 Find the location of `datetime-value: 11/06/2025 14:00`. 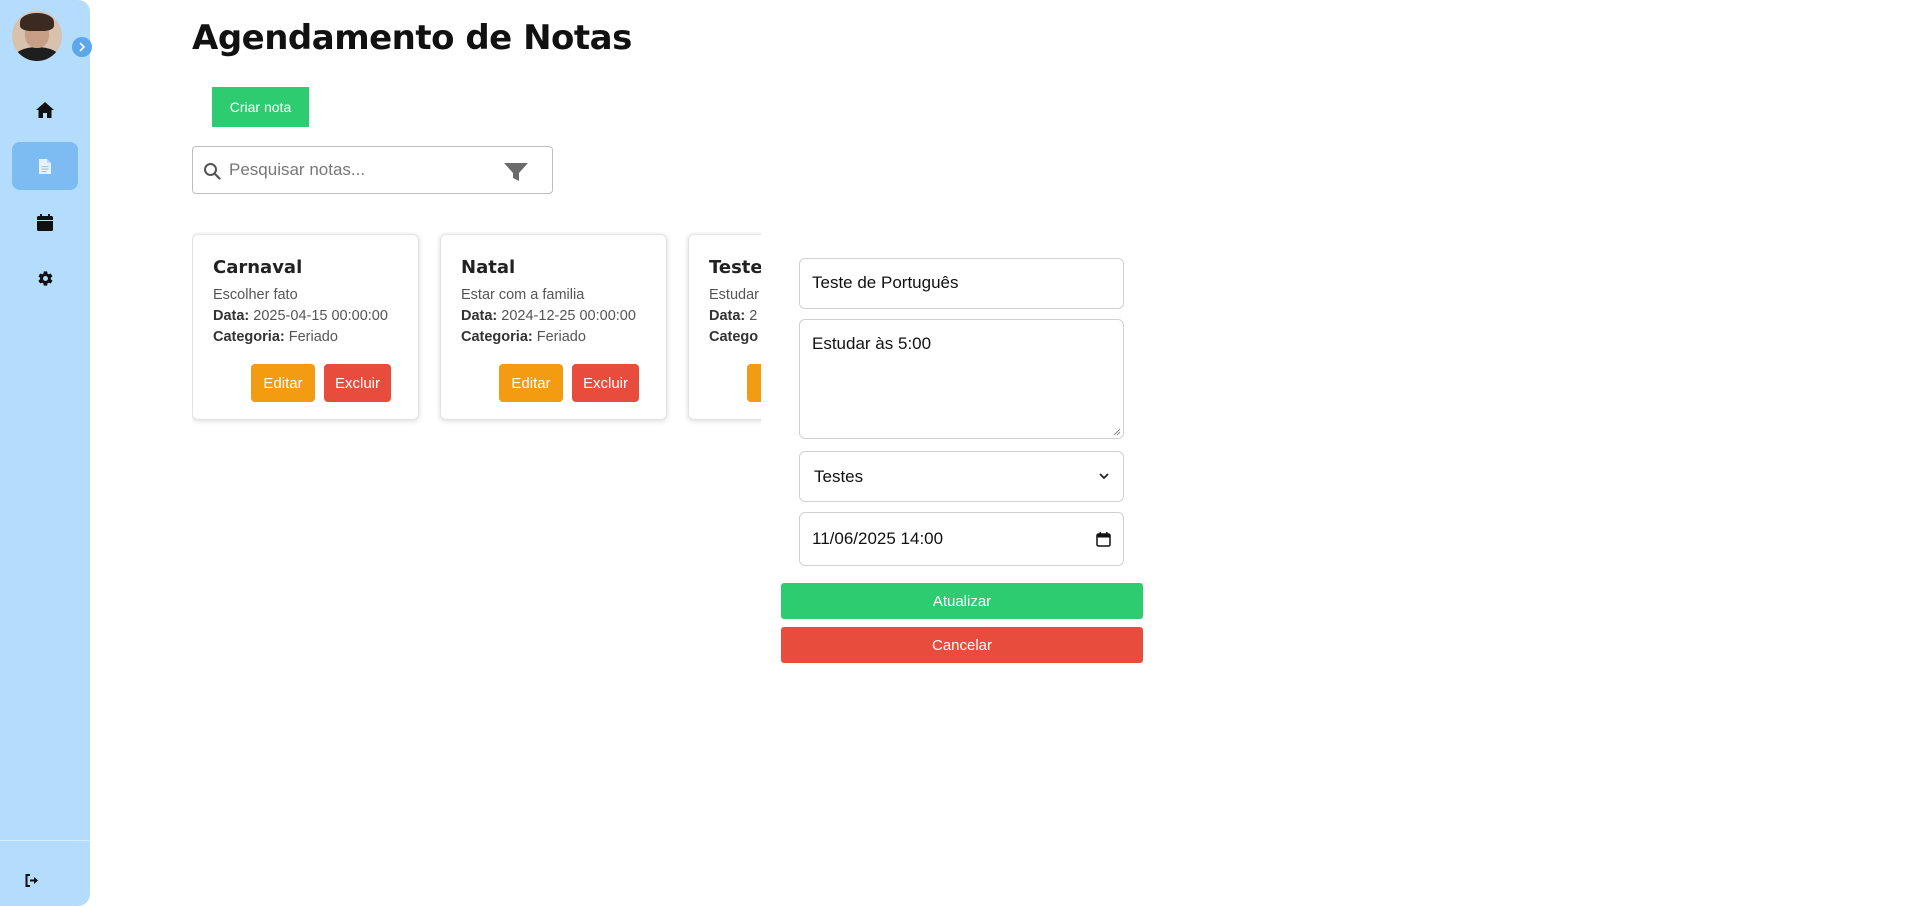

datetime-value: 11/06/2025 14:00 is located at coordinates (878, 538).